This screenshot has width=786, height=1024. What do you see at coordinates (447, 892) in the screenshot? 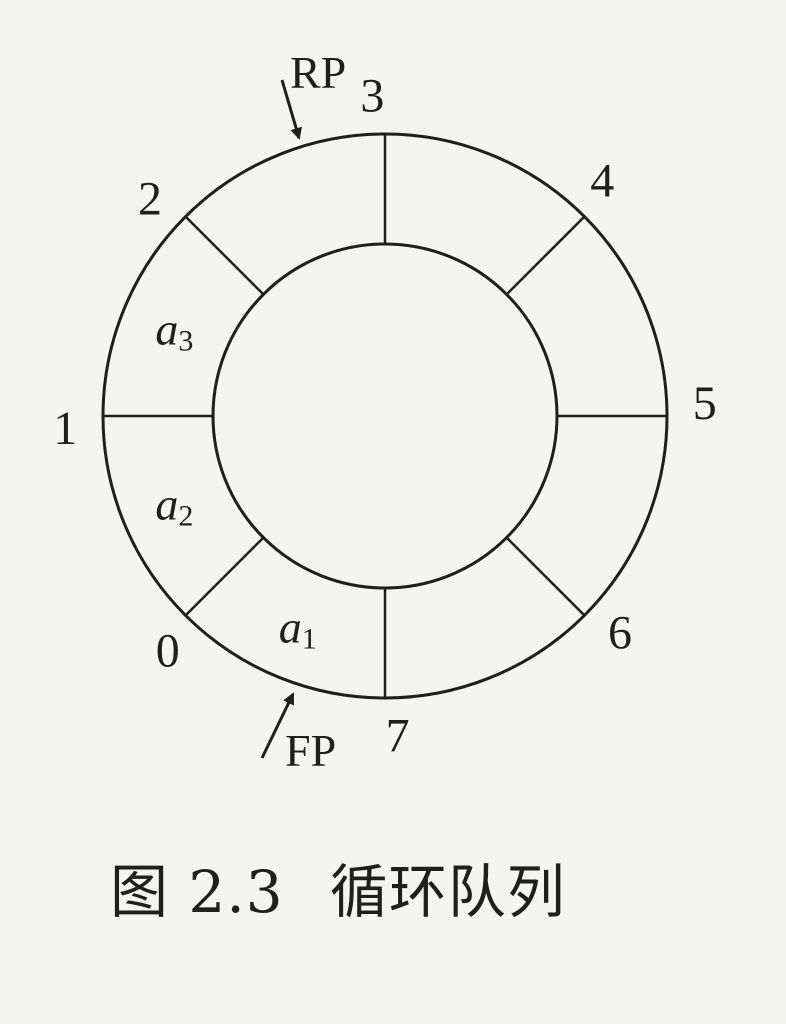
I see `figure-title: 循环队列` at bounding box center [447, 892].